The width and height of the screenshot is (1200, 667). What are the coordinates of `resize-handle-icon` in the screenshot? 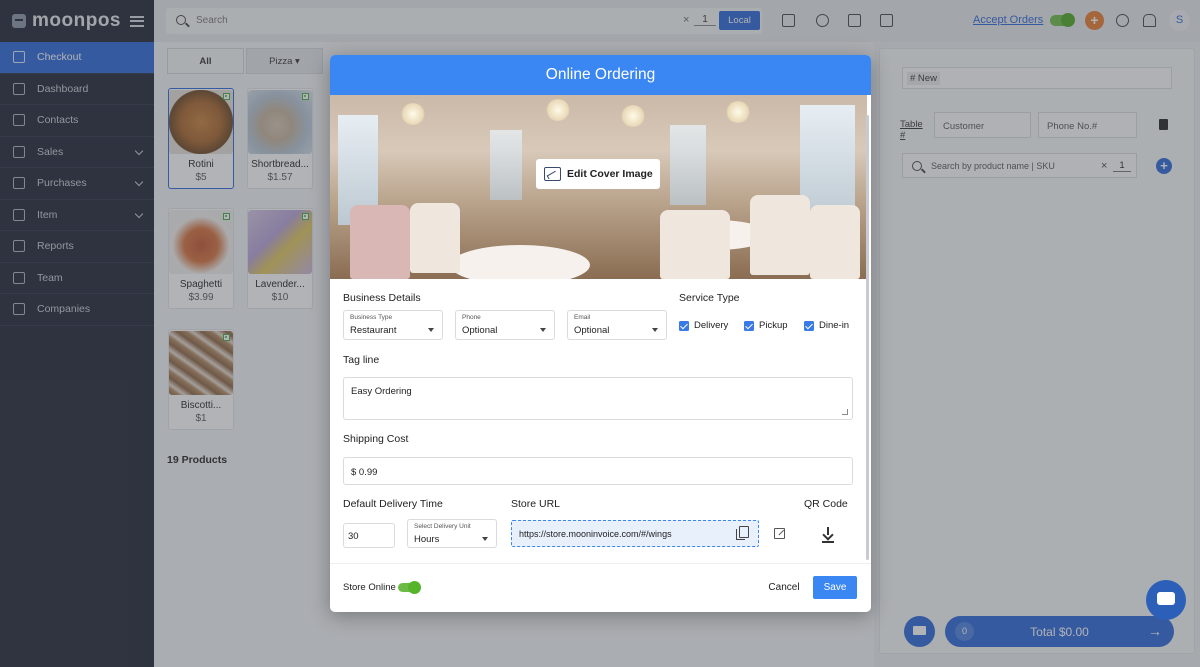 It's located at (845, 412).